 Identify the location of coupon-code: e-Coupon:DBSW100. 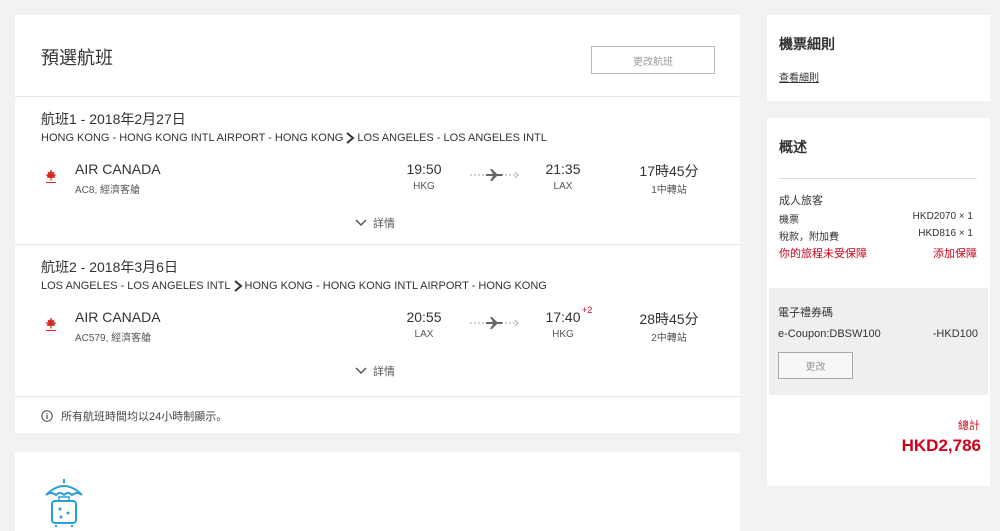
(829, 334).